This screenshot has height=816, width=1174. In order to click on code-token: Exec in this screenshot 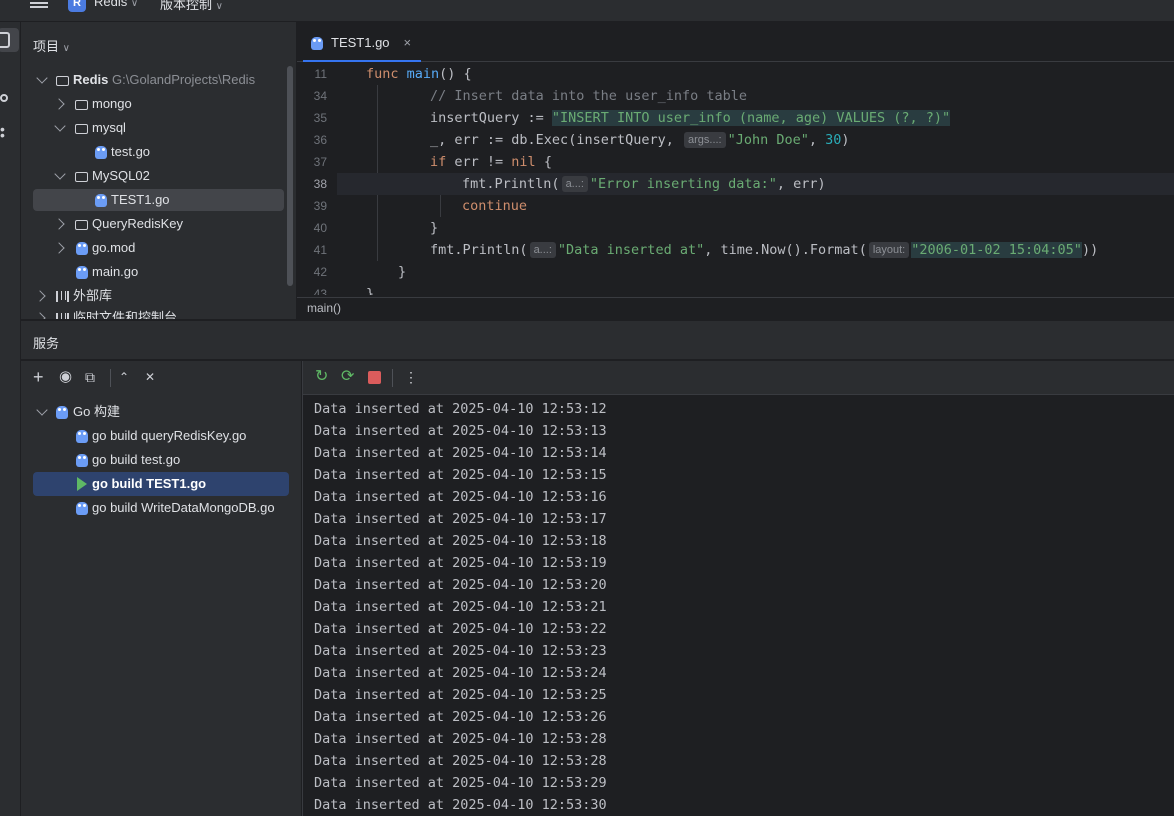, I will do `click(552, 140)`.